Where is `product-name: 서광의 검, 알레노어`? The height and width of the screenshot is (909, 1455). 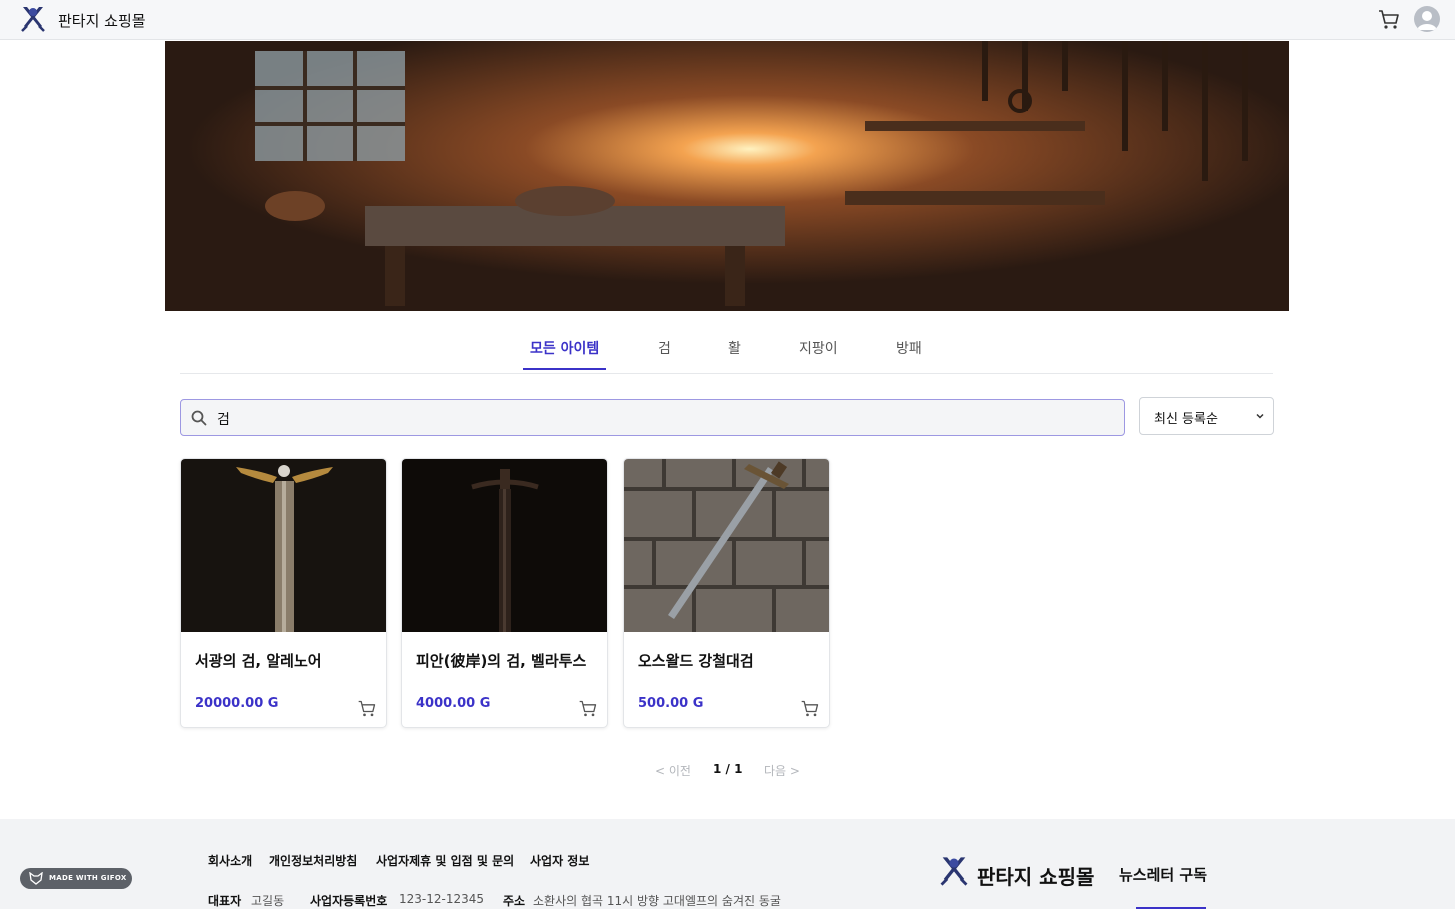 product-name: 서광의 검, 알레노어 is located at coordinates (258, 661).